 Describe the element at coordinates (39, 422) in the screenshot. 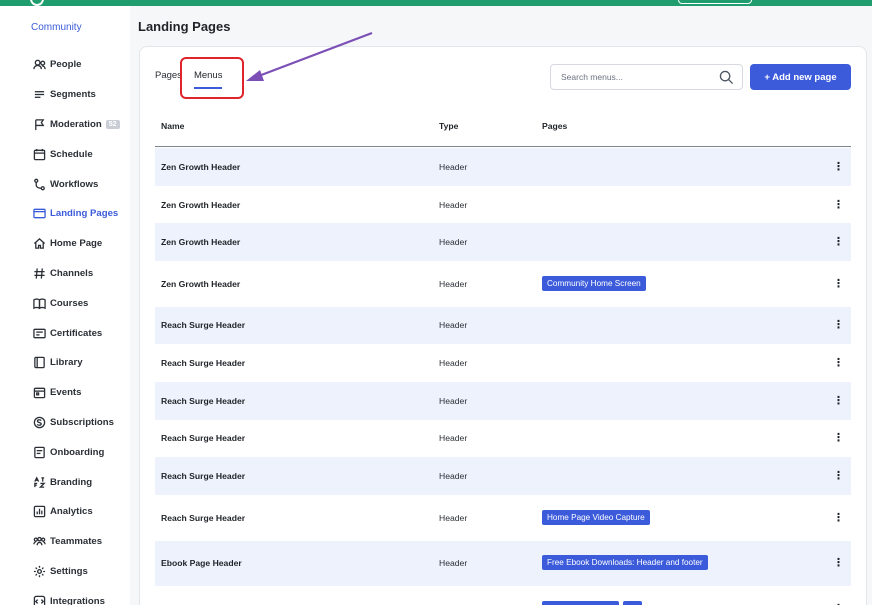

I see `subscription-icon` at that location.